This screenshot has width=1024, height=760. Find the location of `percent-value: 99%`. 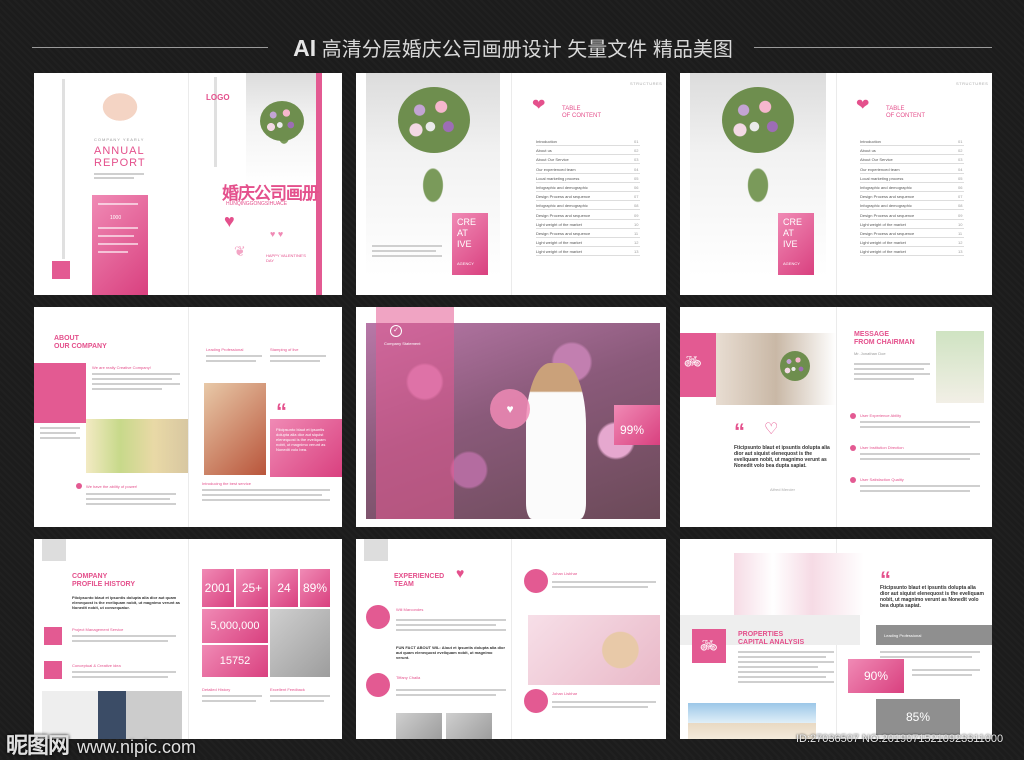

percent-value: 99% is located at coordinates (632, 430).